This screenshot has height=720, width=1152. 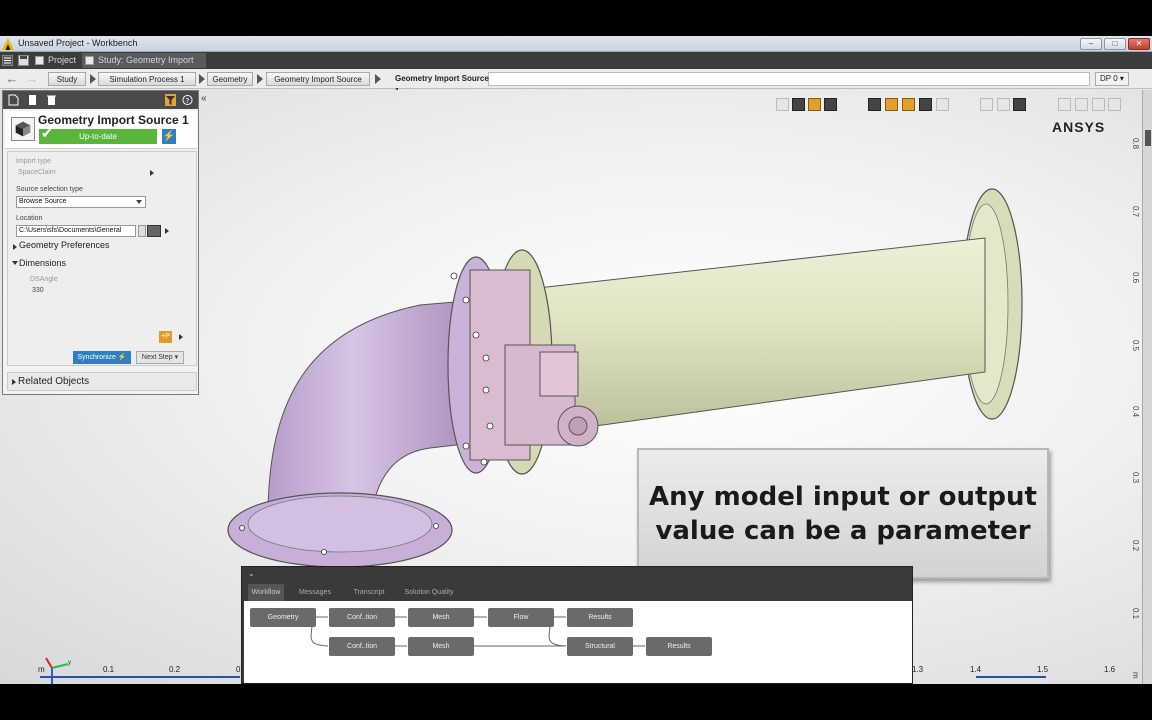 I want to click on workflow-node-flow: Flow, so click(x=521, y=617).